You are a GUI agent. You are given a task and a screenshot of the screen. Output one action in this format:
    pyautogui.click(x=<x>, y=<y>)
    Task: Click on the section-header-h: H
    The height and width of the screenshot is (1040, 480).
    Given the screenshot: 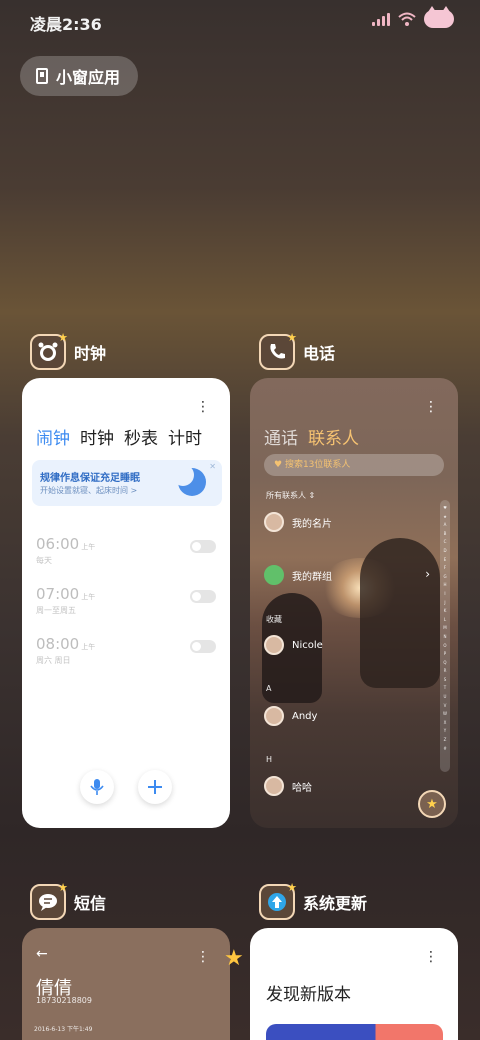 What is the action you would take?
    pyautogui.click(x=269, y=759)
    